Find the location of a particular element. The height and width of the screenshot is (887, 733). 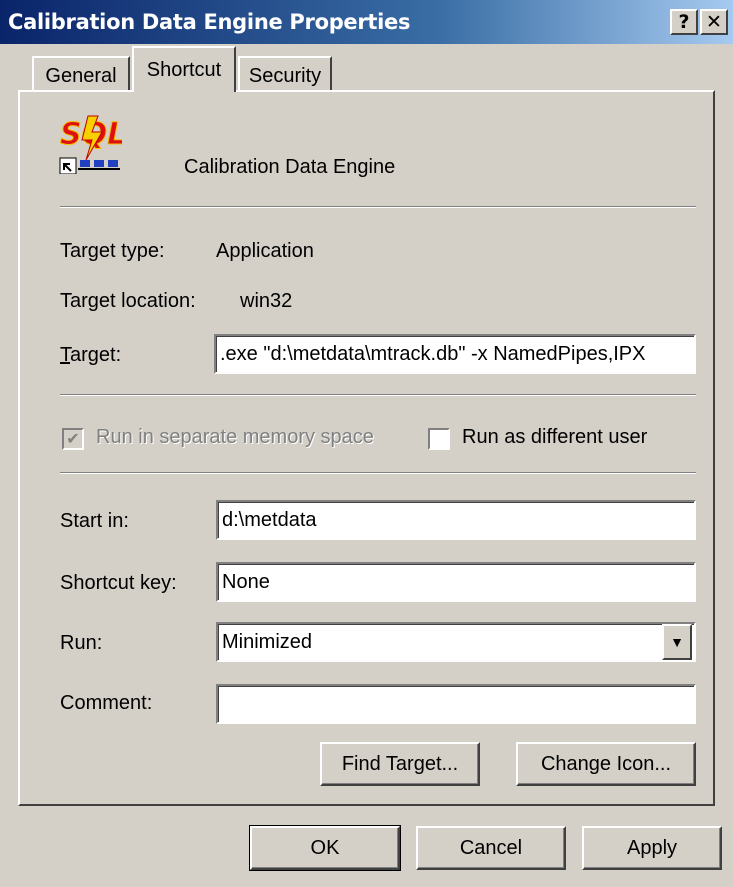

chevron-down-icon: ▼ is located at coordinates (677, 642).